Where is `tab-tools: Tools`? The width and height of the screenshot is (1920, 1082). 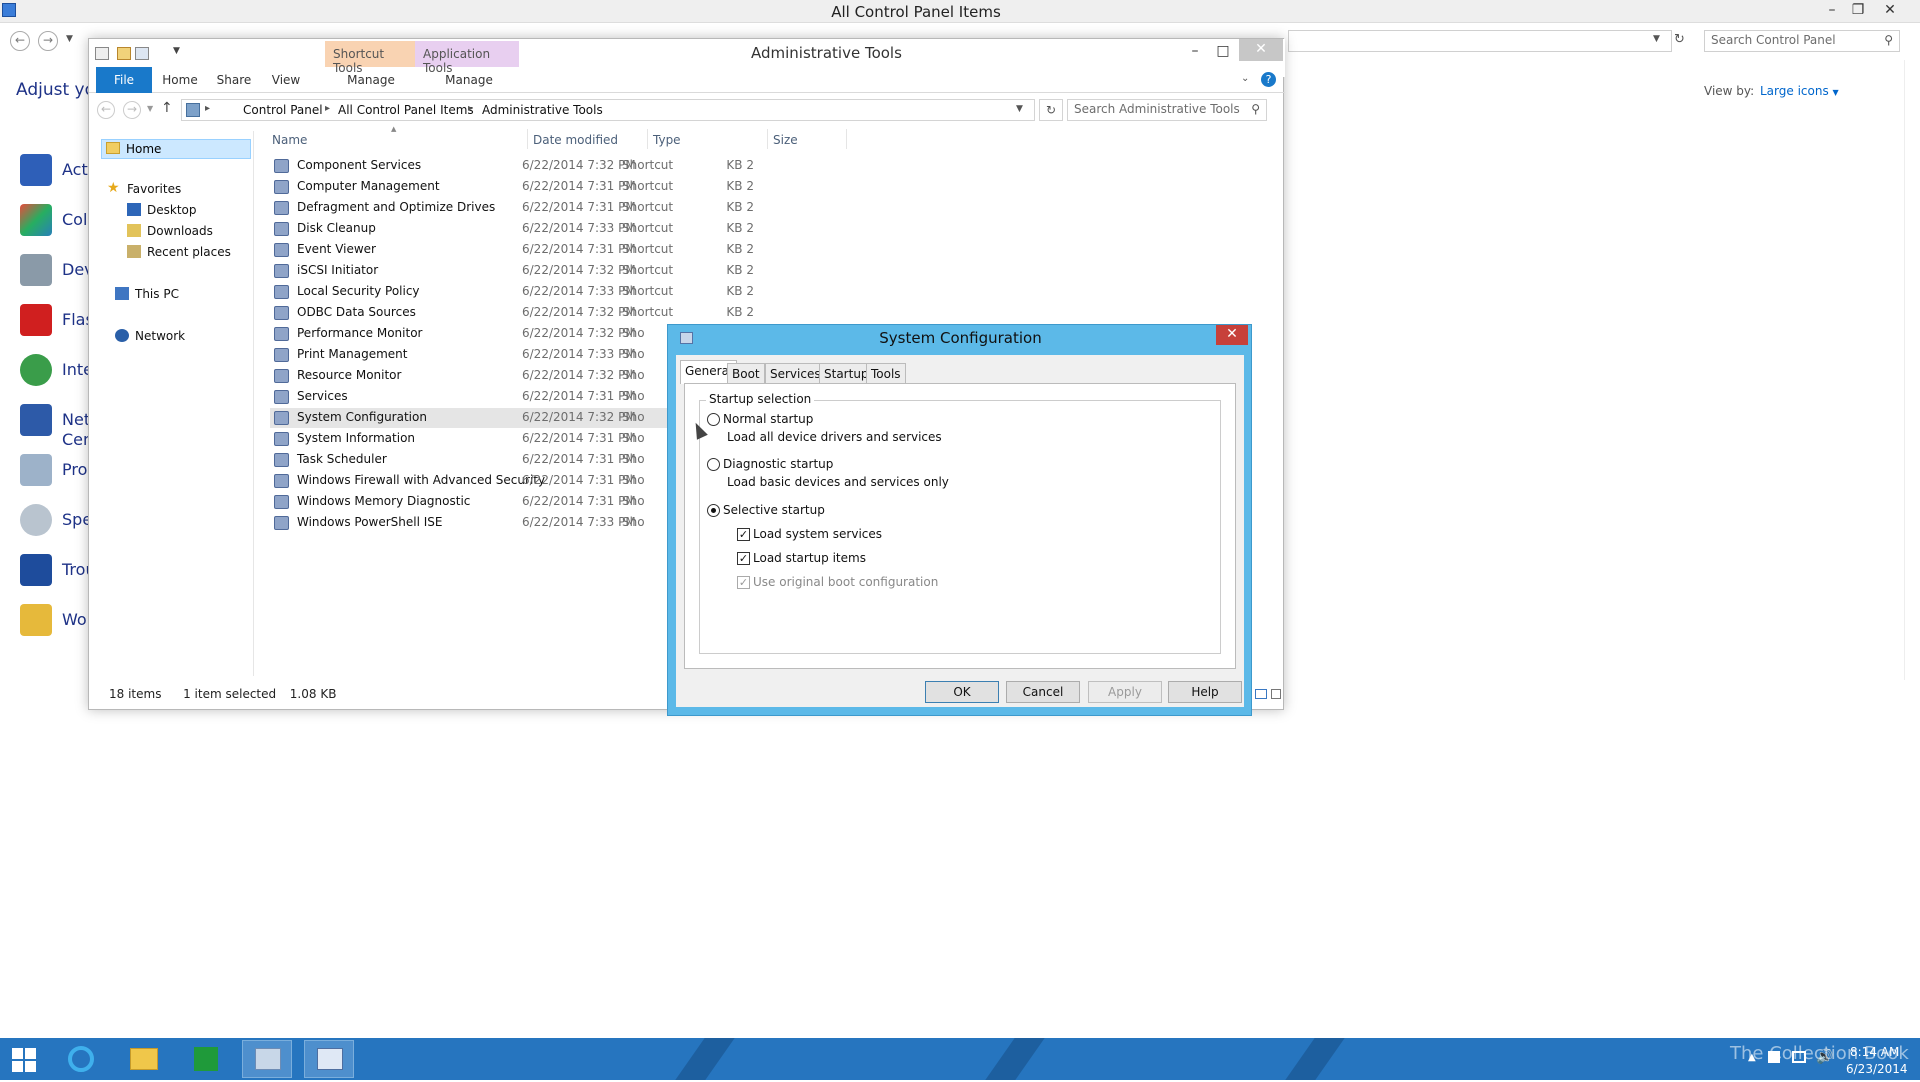 tab-tools: Tools is located at coordinates (886, 373).